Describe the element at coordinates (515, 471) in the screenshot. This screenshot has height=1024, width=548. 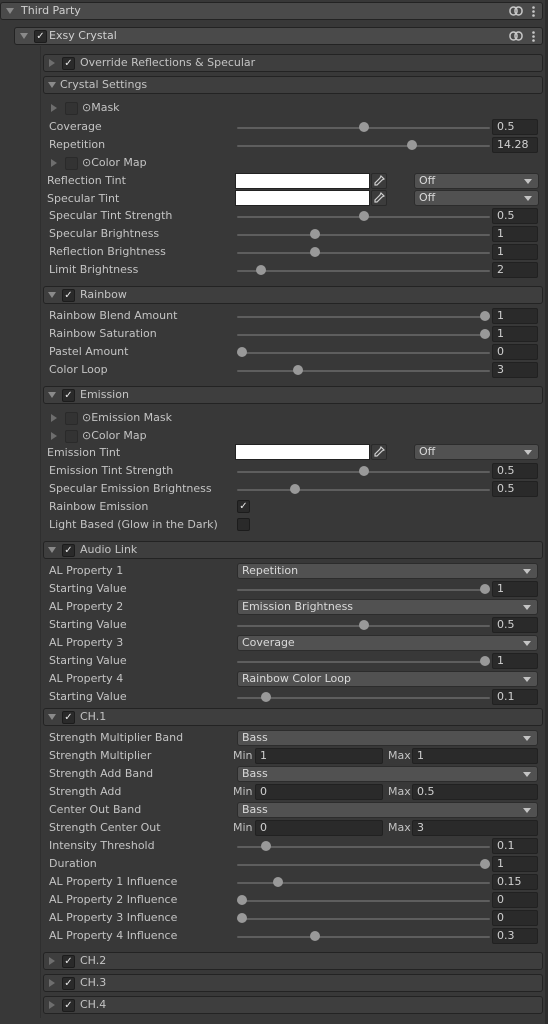
I see `emission-tint-strength-field: 0.5` at that location.